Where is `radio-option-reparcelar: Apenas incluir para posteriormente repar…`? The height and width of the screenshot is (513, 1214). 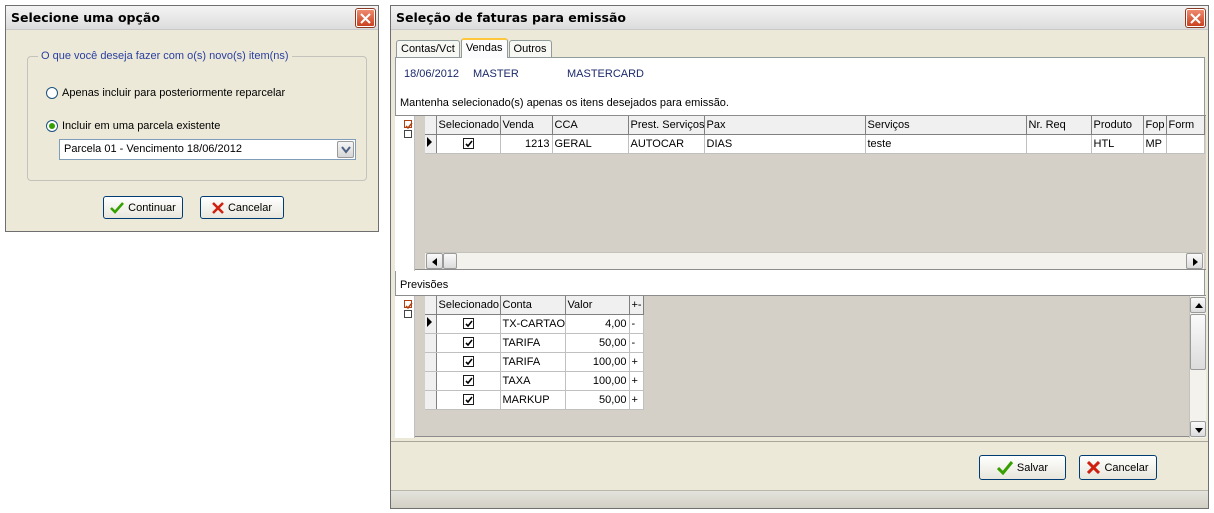
radio-option-reparcelar: Apenas incluir para posteriormente repar… is located at coordinates (165, 93).